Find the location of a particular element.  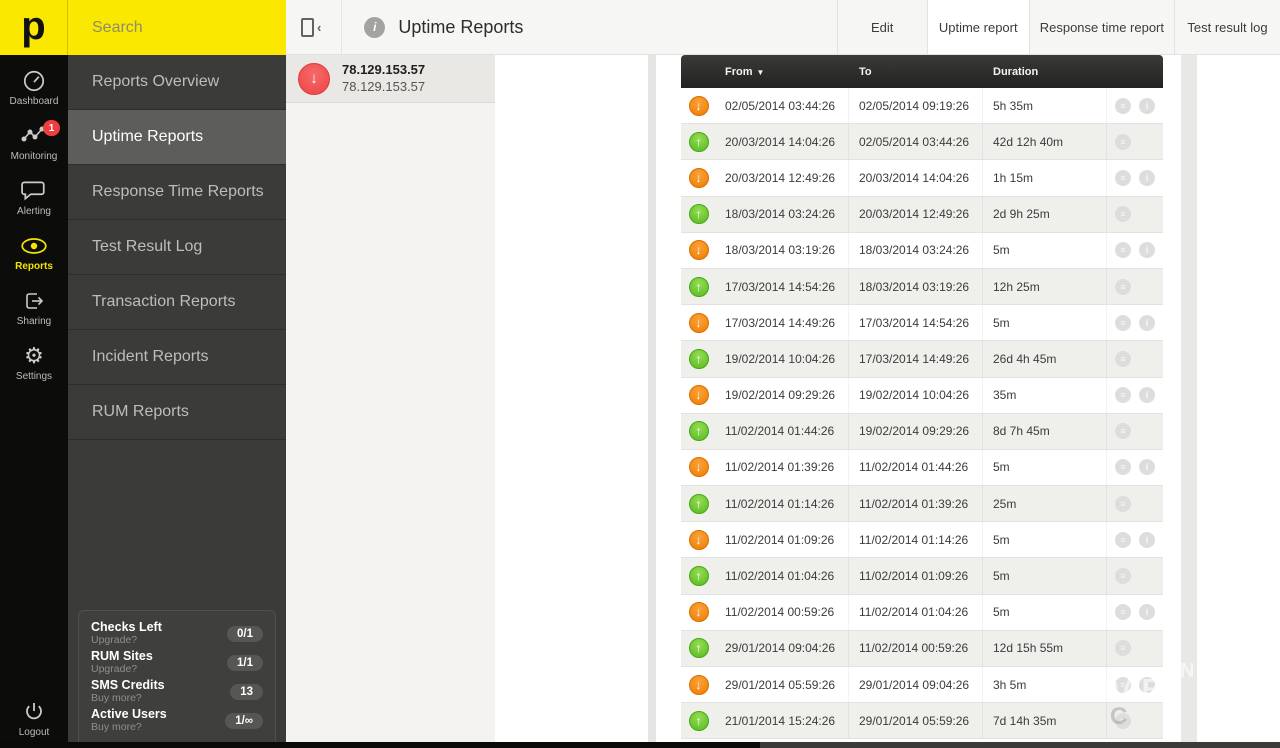

info-icon: i is located at coordinates (375, 27).